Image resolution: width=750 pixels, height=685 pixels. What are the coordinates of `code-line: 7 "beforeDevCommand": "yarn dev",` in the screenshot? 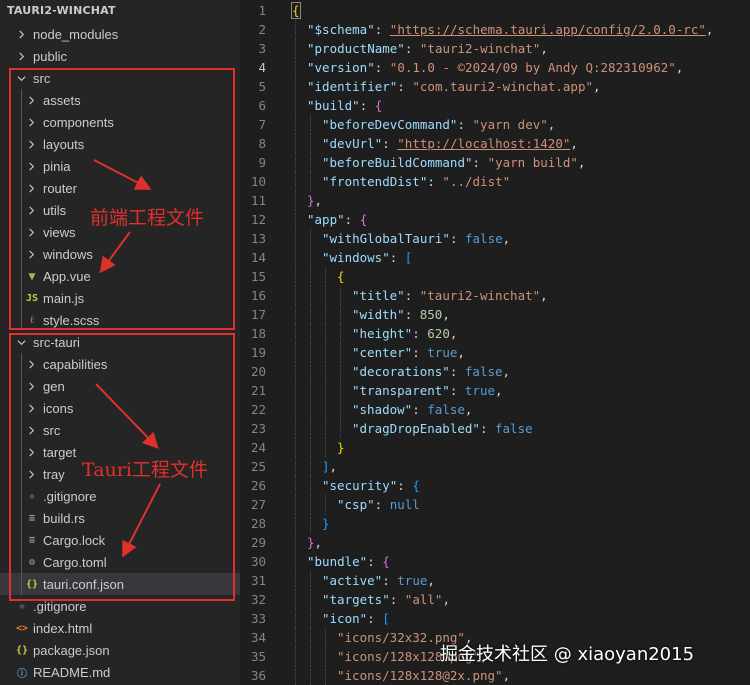 It's located at (495, 124).